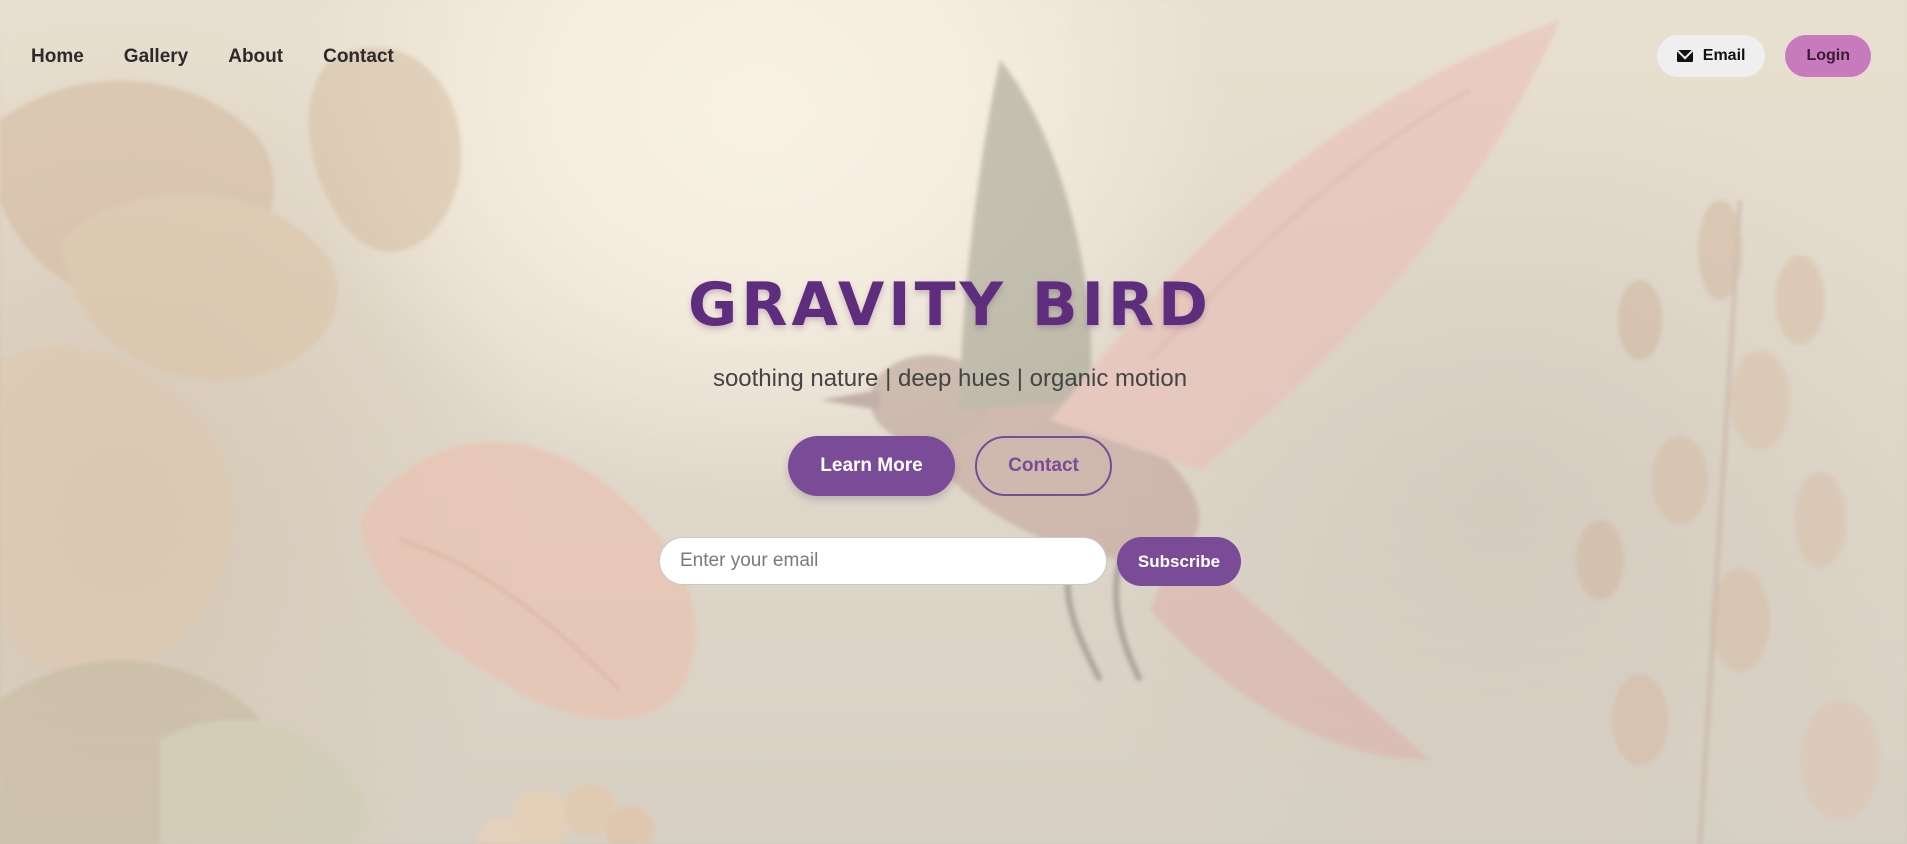 The image size is (1907, 844). What do you see at coordinates (212, 57) in the screenshot?
I see `main-nav: Home Gallery About Contact` at bounding box center [212, 57].